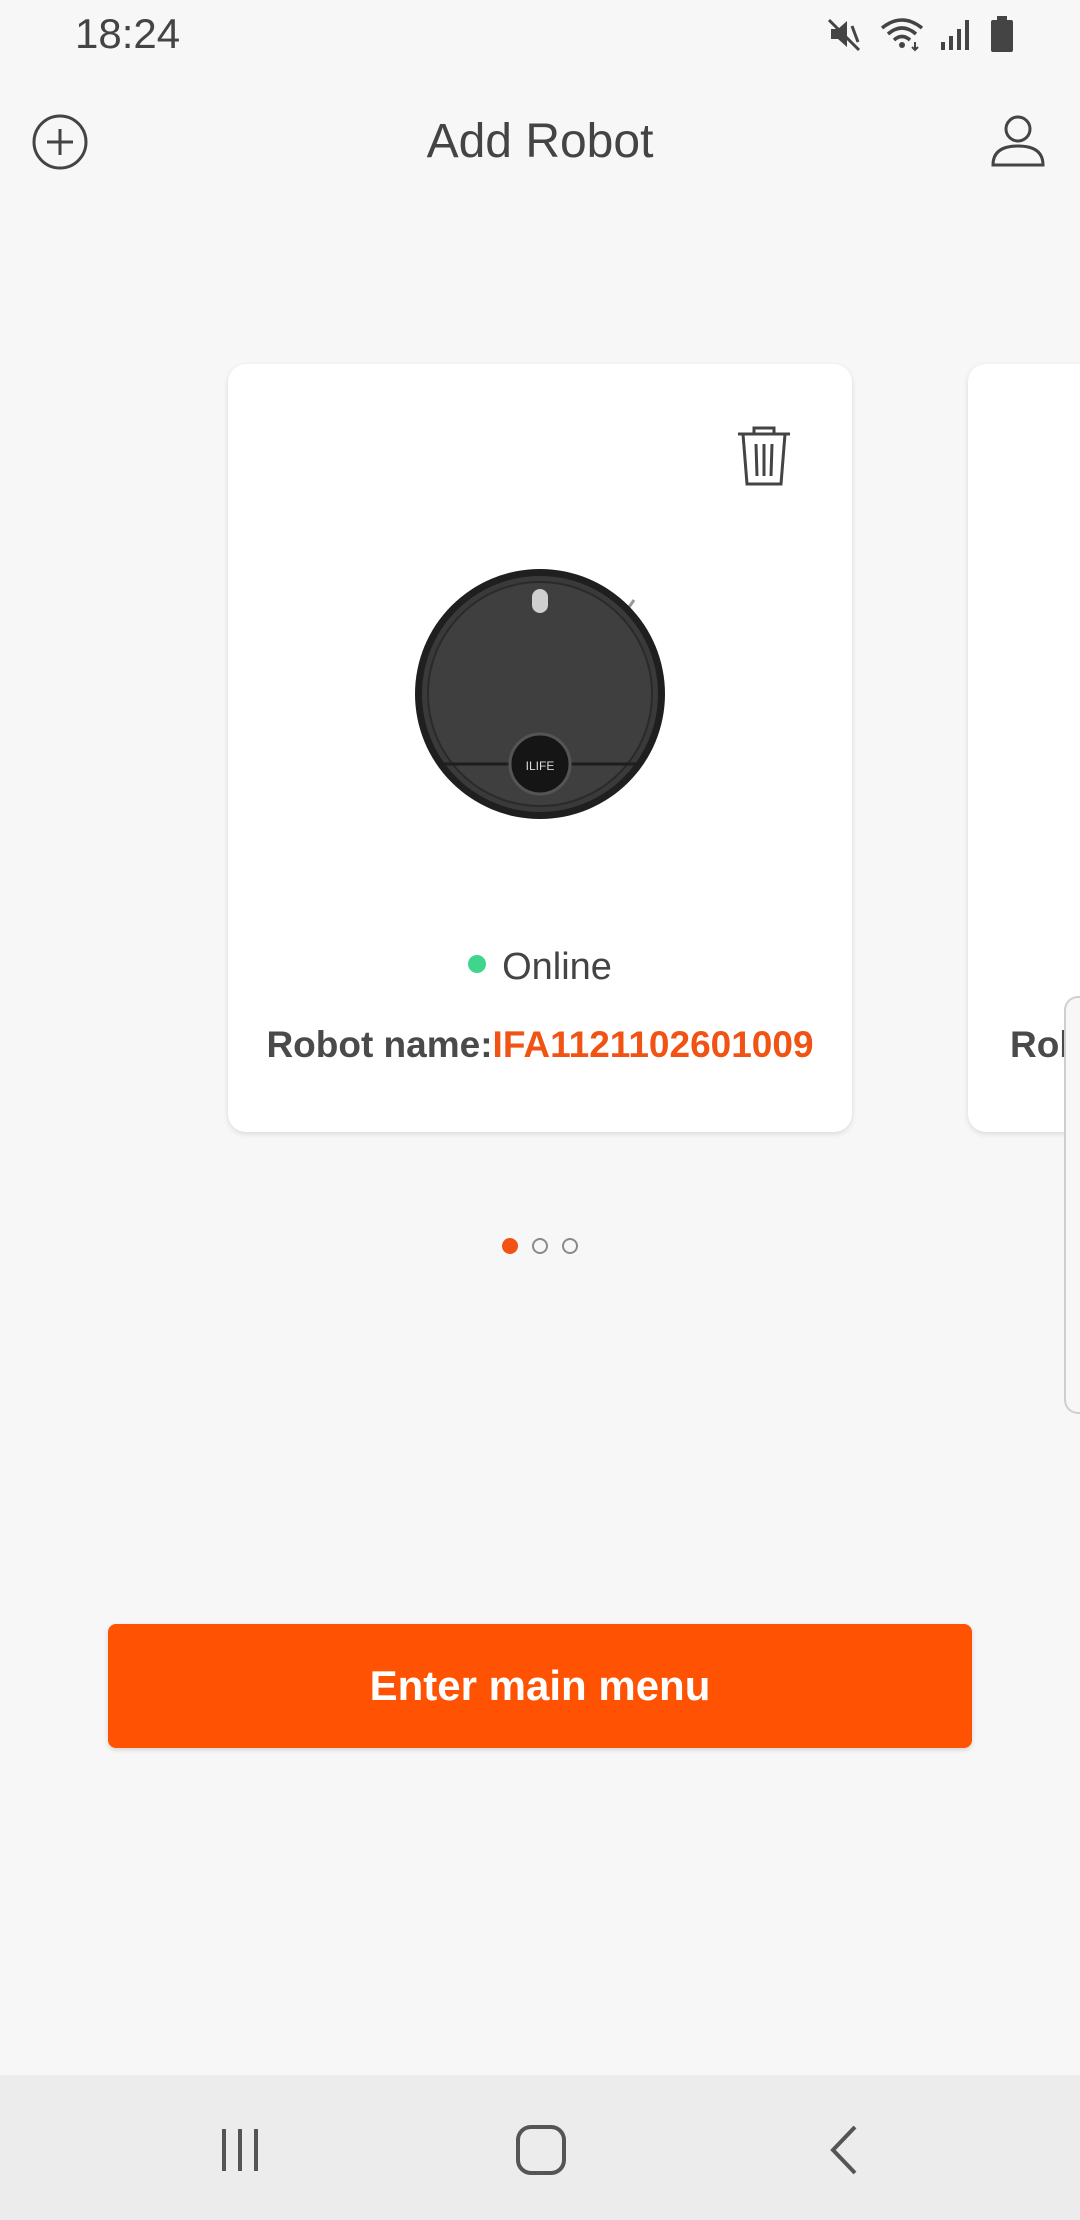 The height and width of the screenshot is (2220, 1080). Describe the element at coordinates (540, 141) in the screenshot. I see `page-title: Add Robot` at that location.